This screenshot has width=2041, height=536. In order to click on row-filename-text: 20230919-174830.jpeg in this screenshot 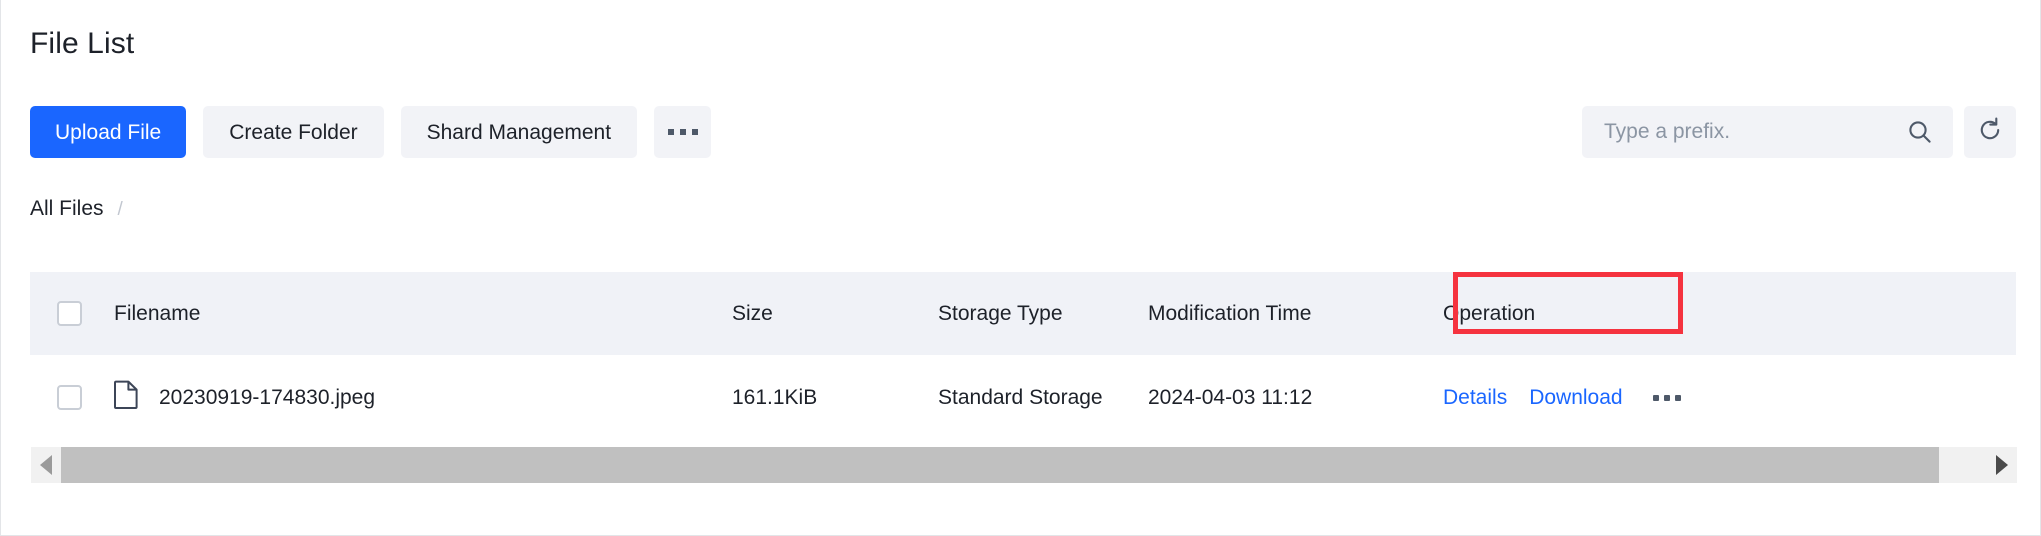, I will do `click(267, 397)`.